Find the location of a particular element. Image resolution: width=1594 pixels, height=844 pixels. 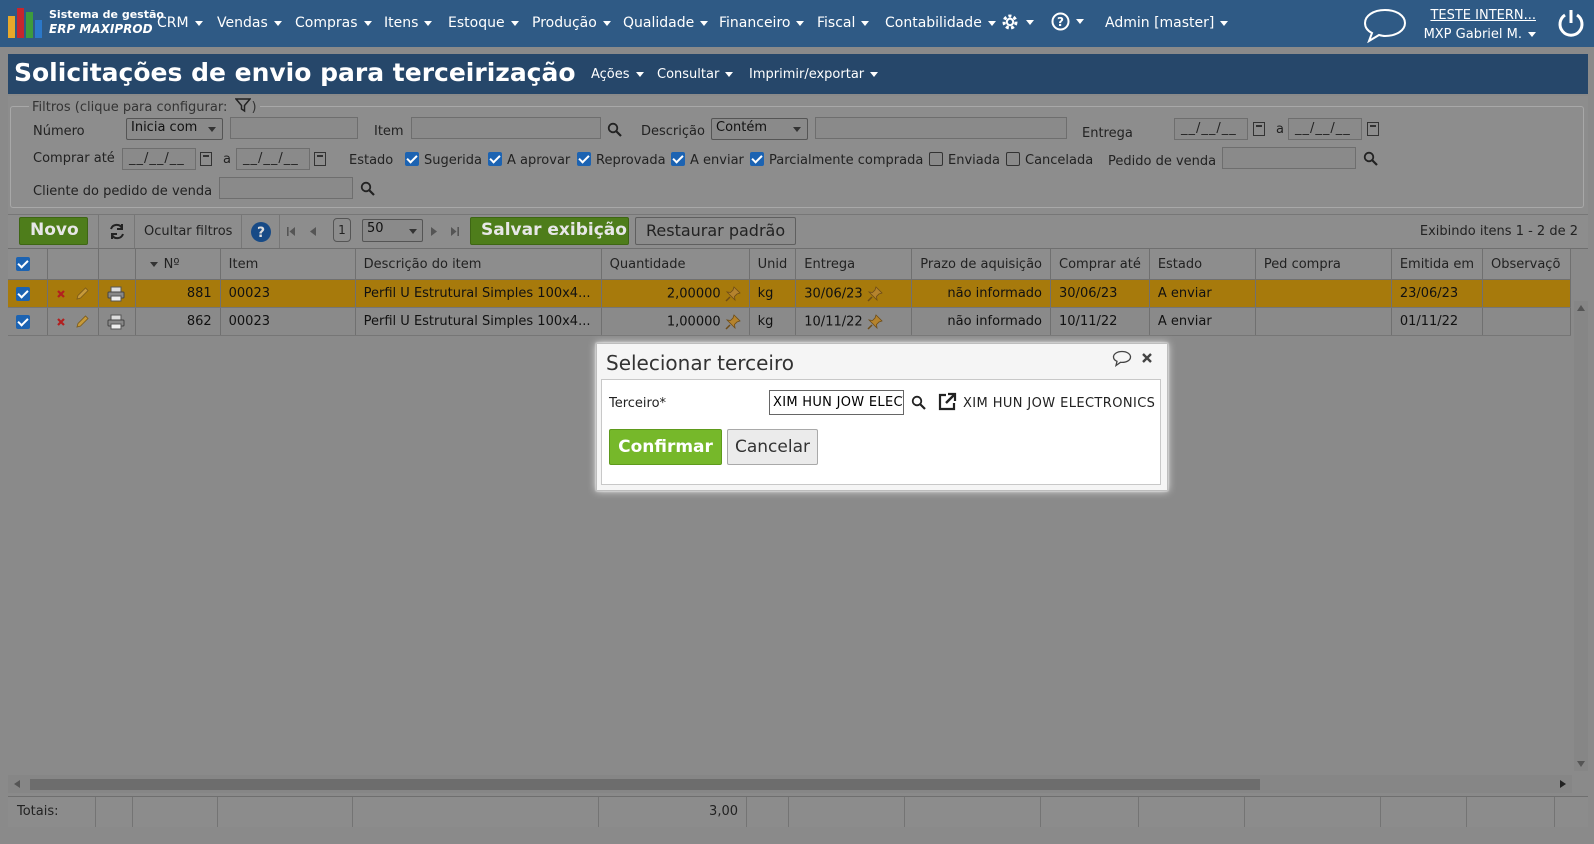

header-estado: Estado is located at coordinates (1202, 264).